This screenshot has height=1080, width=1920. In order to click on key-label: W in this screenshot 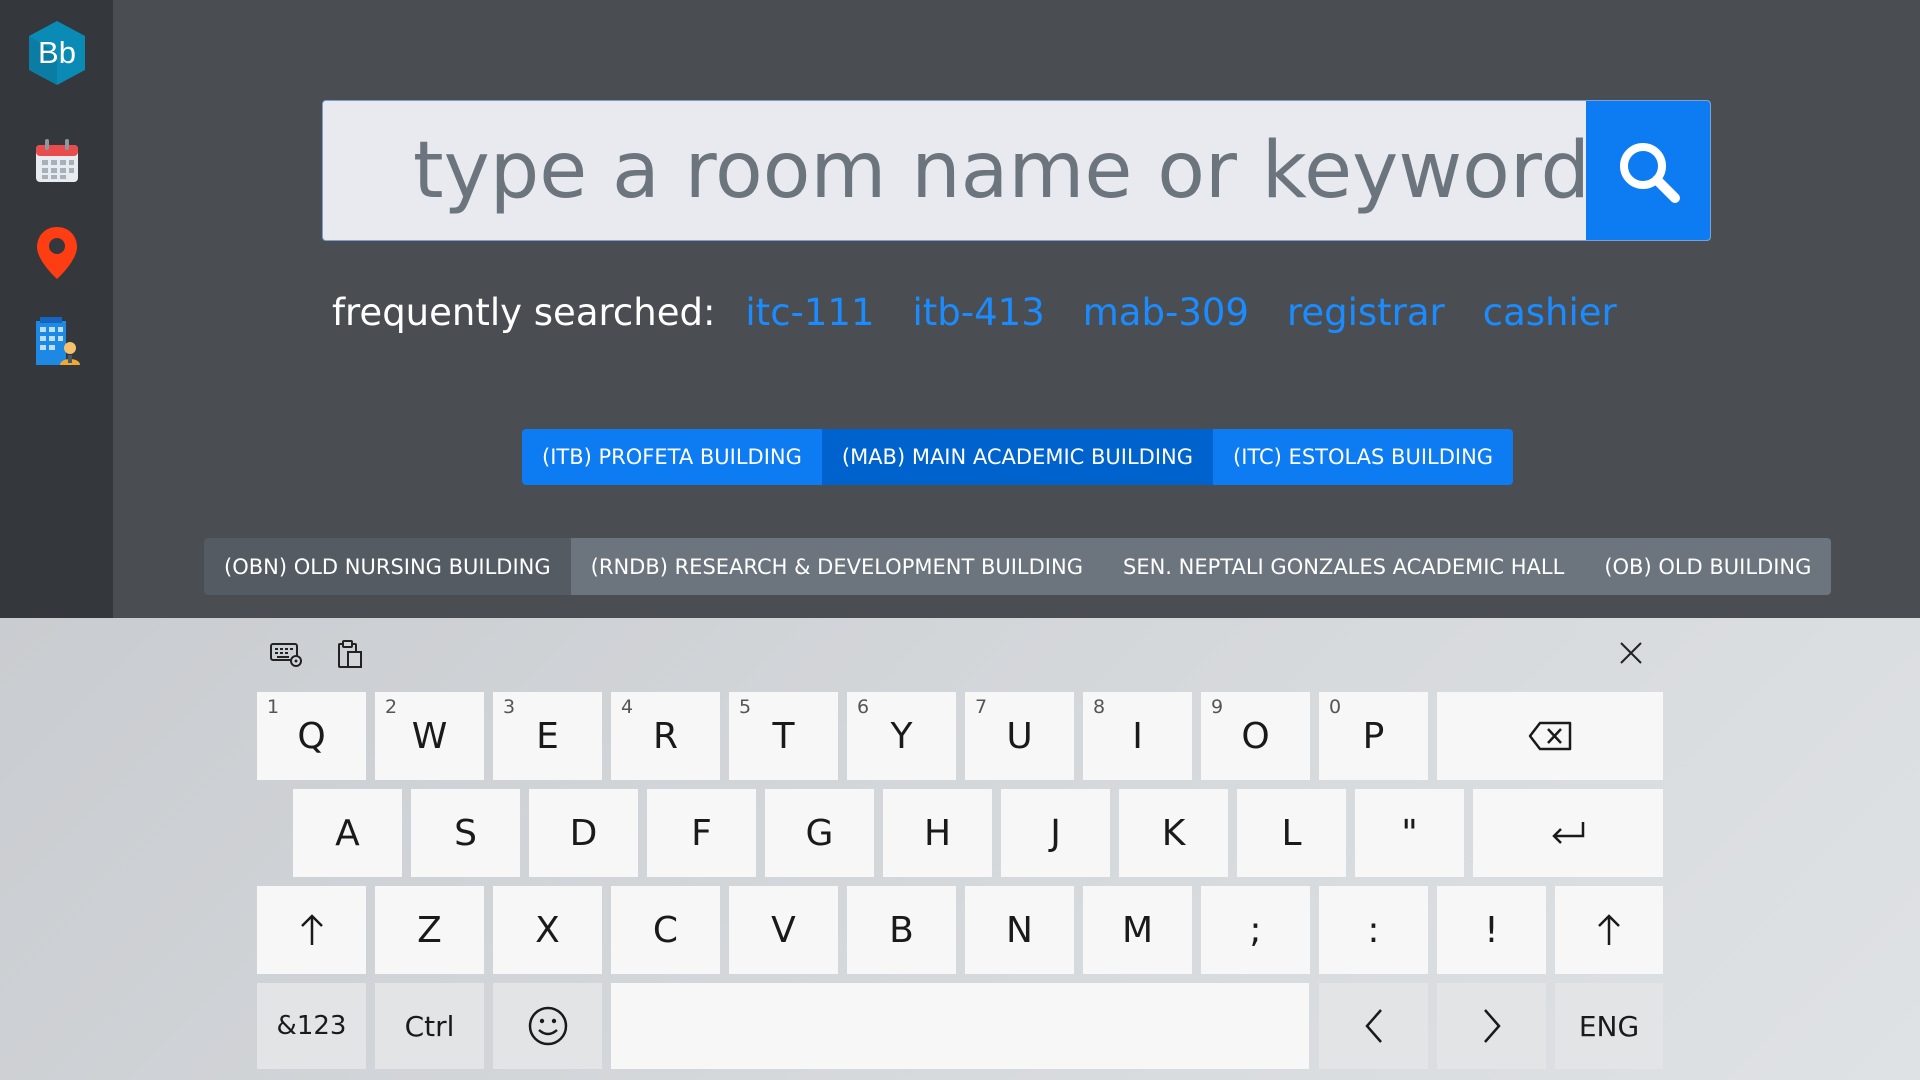, I will do `click(429, 736)`.